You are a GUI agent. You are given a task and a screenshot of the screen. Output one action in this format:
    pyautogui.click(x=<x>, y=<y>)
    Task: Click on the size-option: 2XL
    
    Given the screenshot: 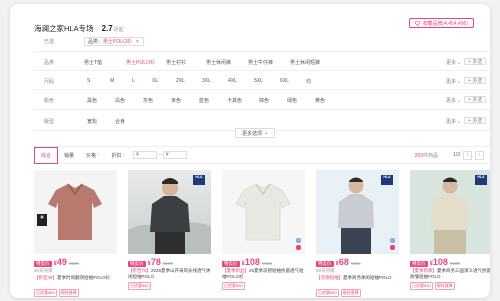 What is the action you would take?
    pyautogui.click(x=180, y=81)
    